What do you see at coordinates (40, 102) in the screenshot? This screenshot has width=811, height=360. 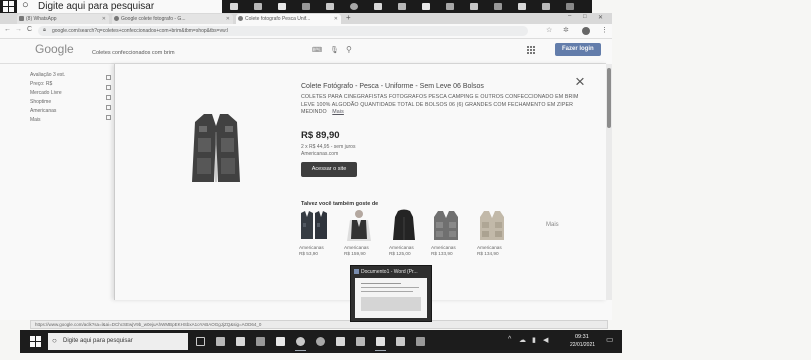 I see `sidebar-item-store: Shoptime` at bounding box center [40, 102].